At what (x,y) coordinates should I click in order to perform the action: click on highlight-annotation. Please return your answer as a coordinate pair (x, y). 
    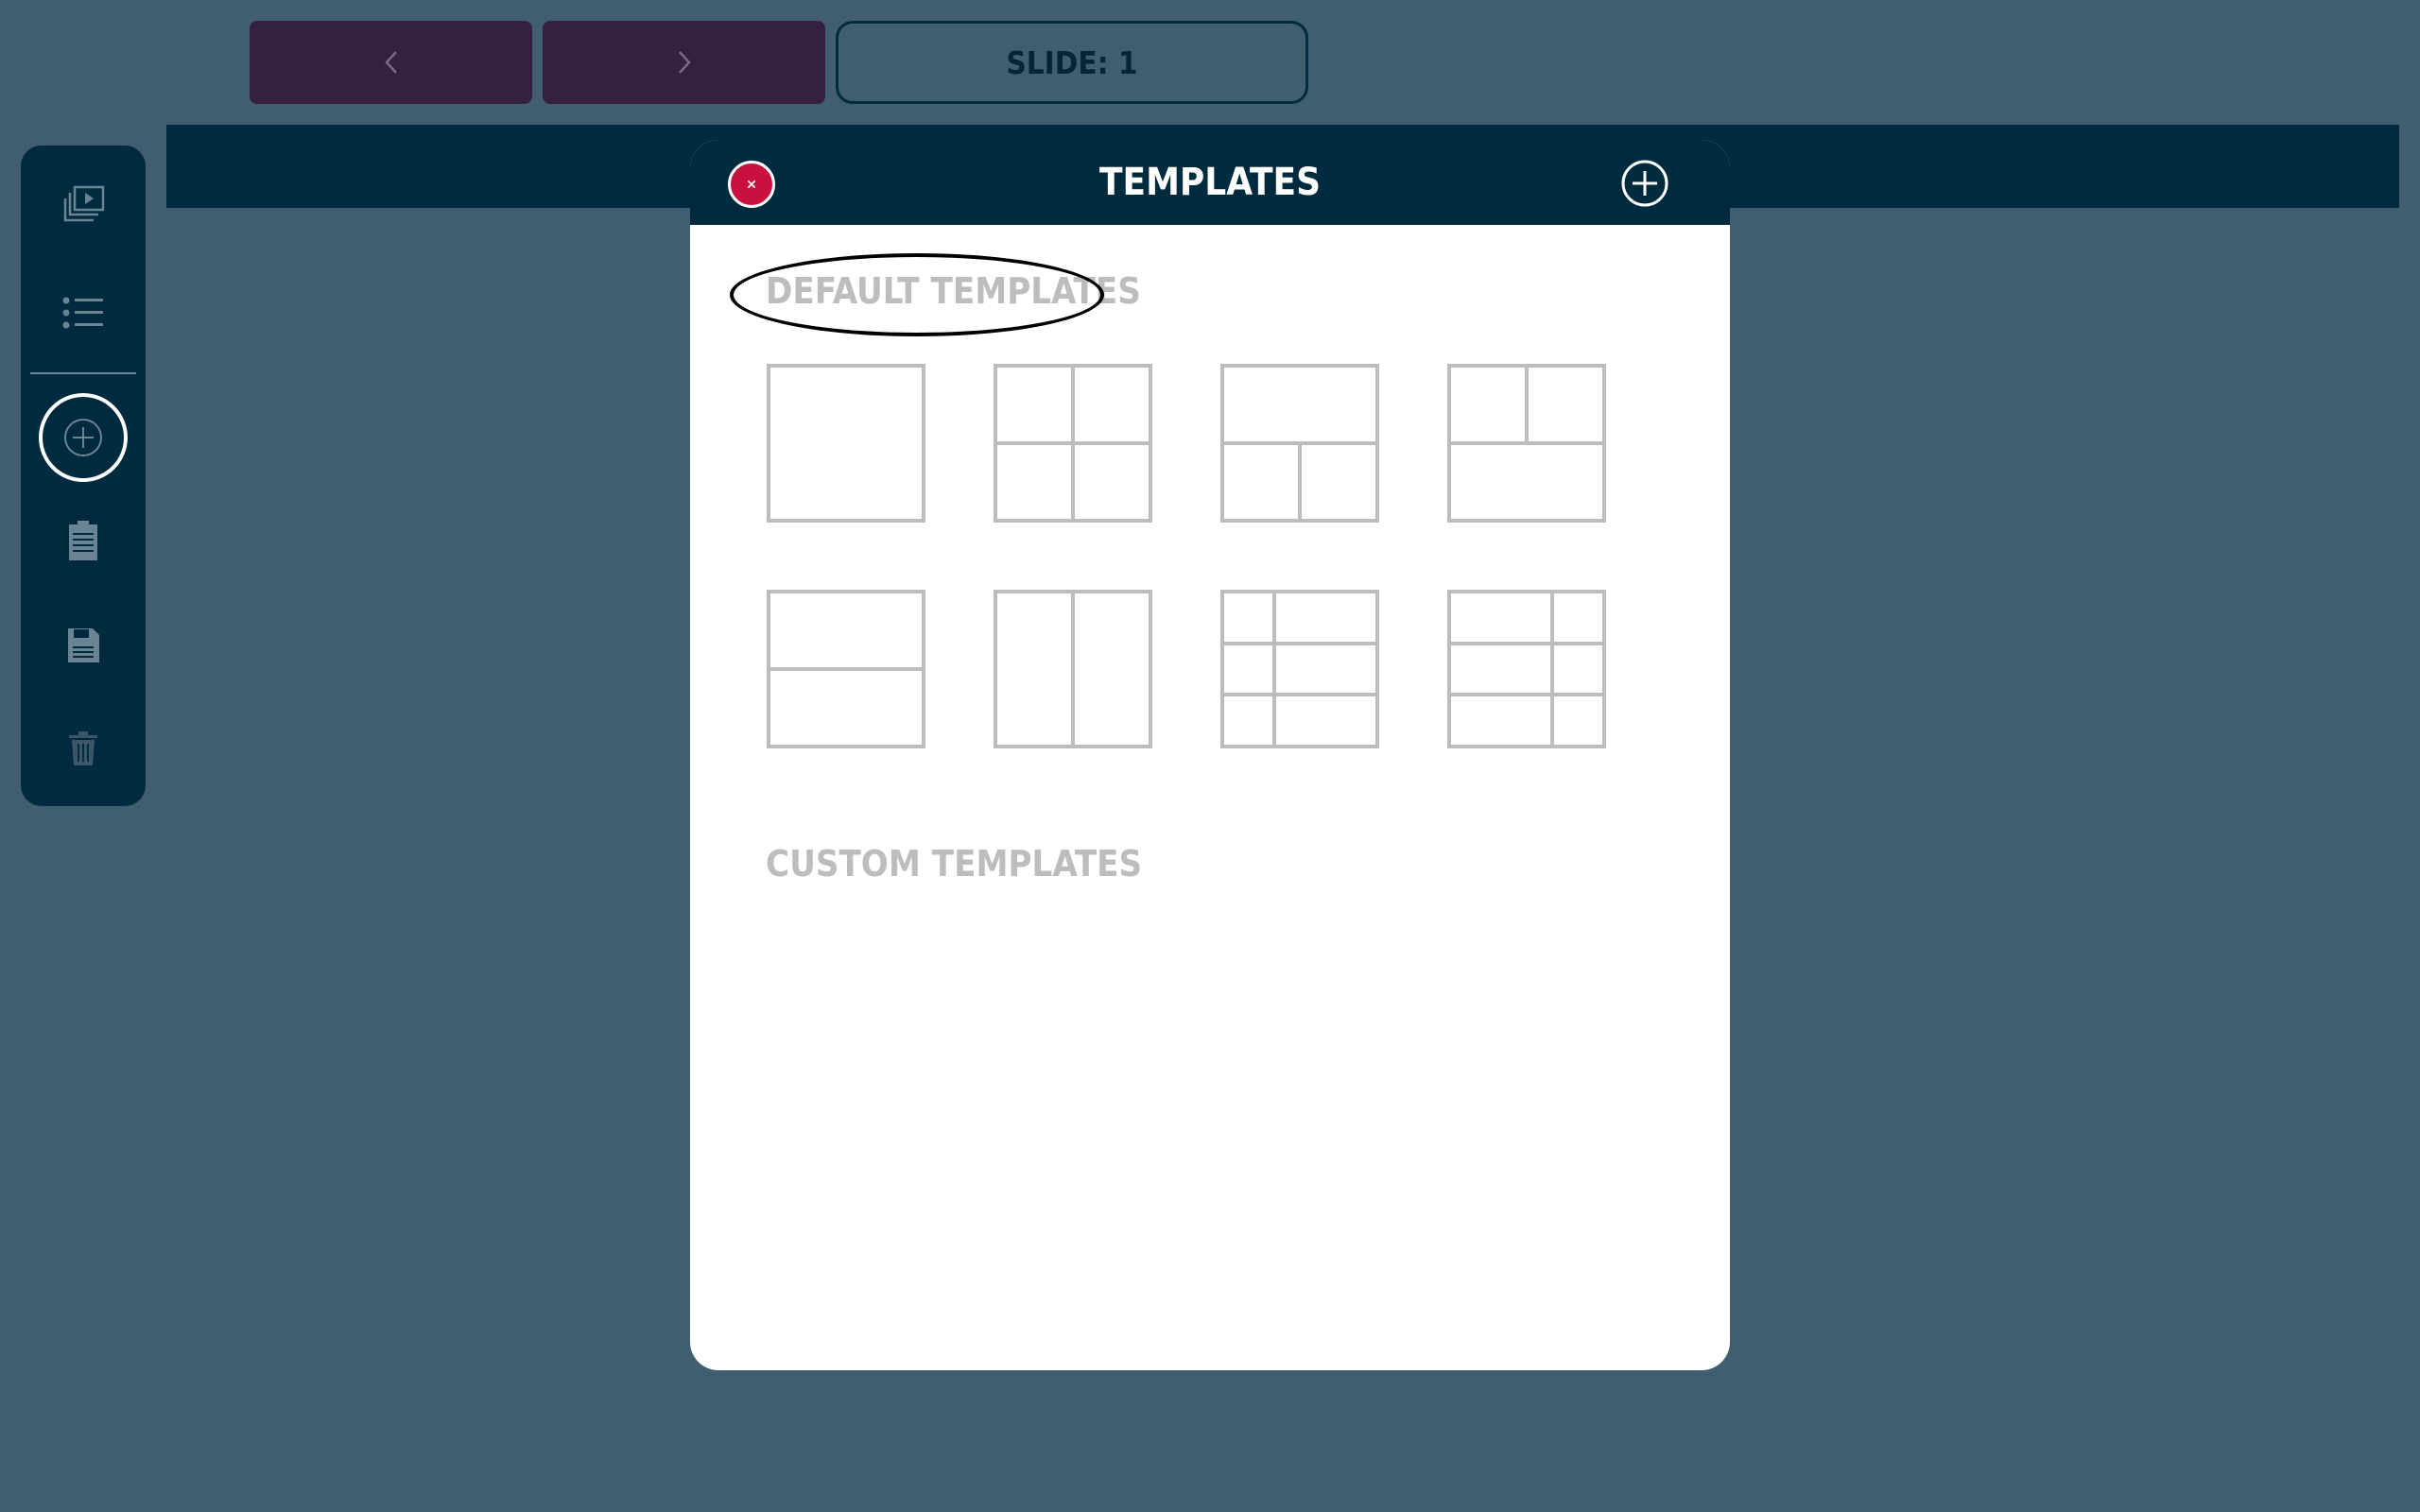
    Looking at the image, I should click on (917, 294).